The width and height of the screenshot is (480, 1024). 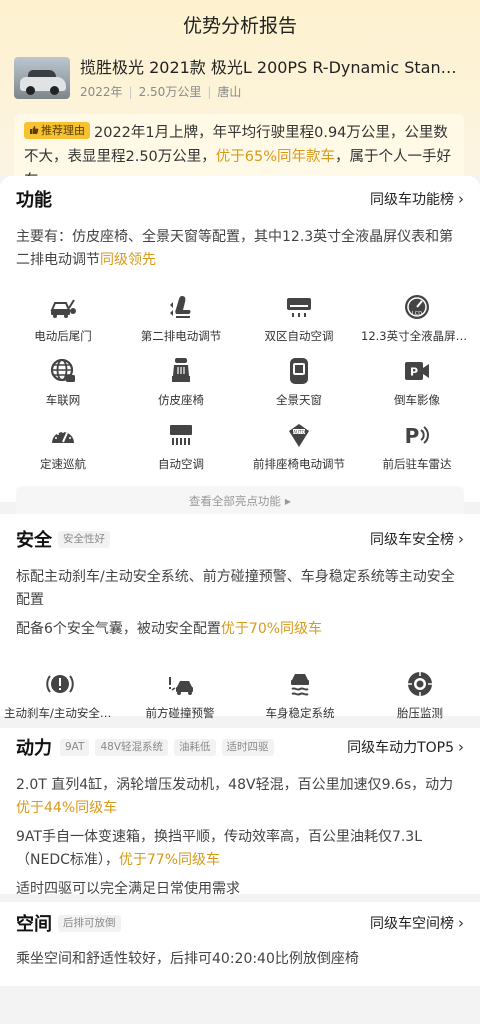 I want to click on feature-item: AUTO 前排座椅电动调节, so click(x=299, y=446).